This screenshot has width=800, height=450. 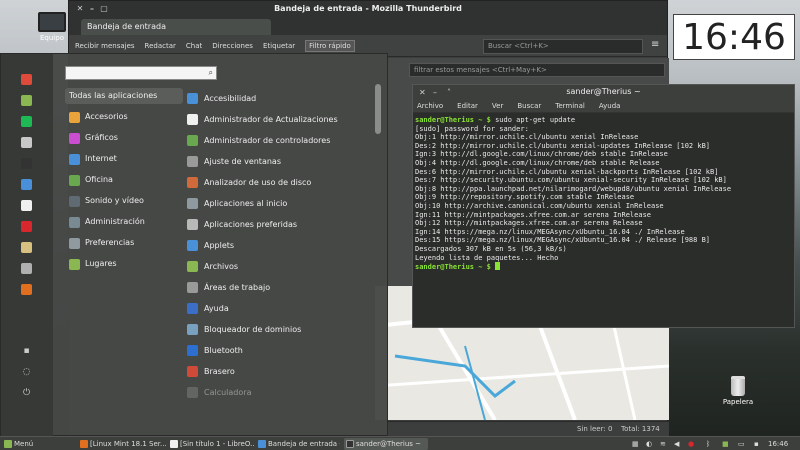 What do you see at coordinates (26, 121) in the screenshot?
I see `spotify-icon` at bounding box center [26, 121].